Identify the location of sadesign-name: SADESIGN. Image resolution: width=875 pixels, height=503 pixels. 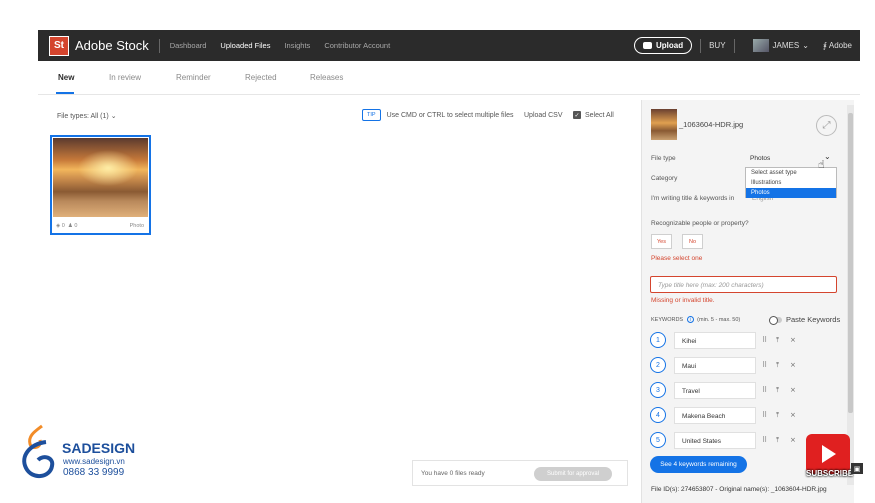
(99, 448).